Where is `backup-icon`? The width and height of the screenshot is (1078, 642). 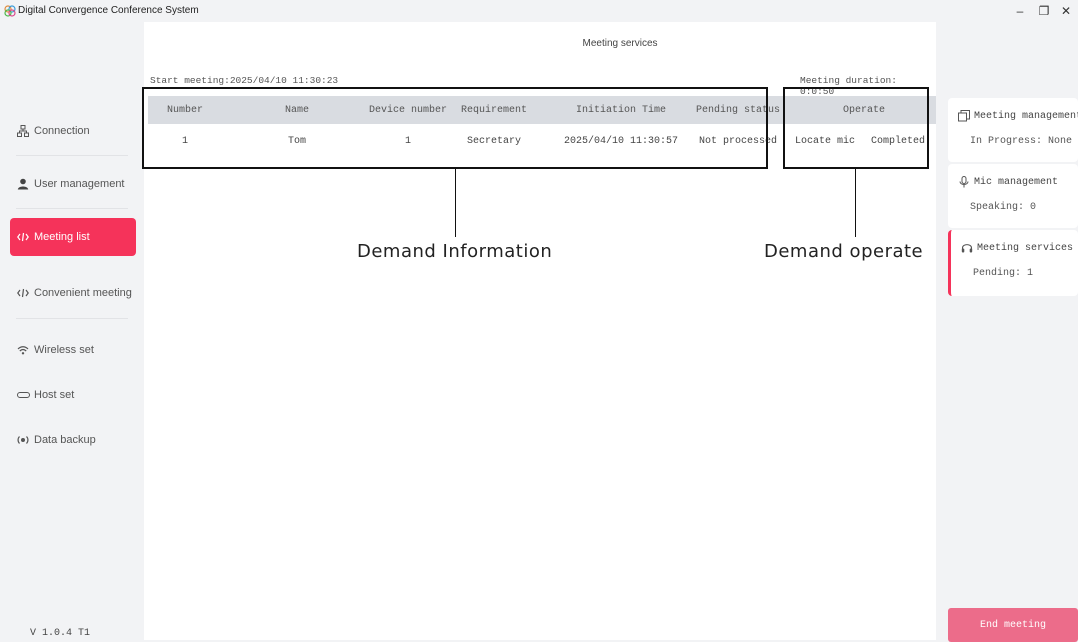 backup-icon is located at coordinates (23, 440).